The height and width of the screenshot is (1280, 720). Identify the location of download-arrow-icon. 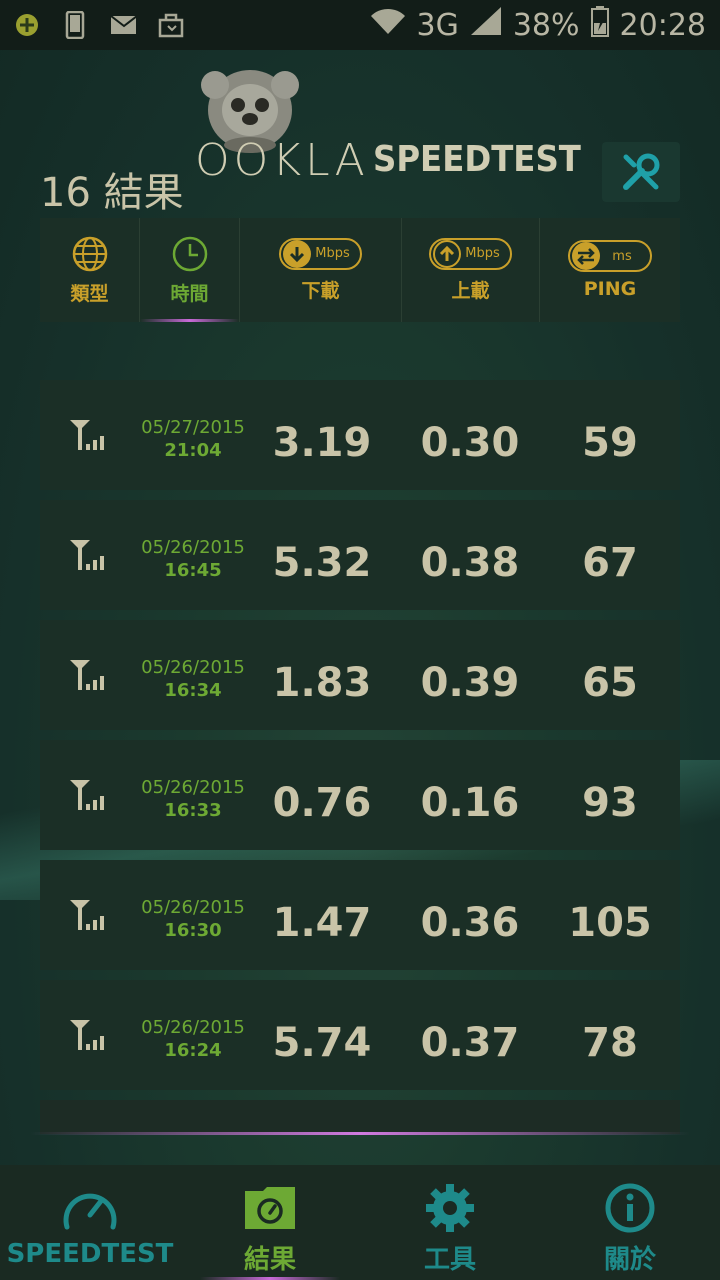
(297, 253).